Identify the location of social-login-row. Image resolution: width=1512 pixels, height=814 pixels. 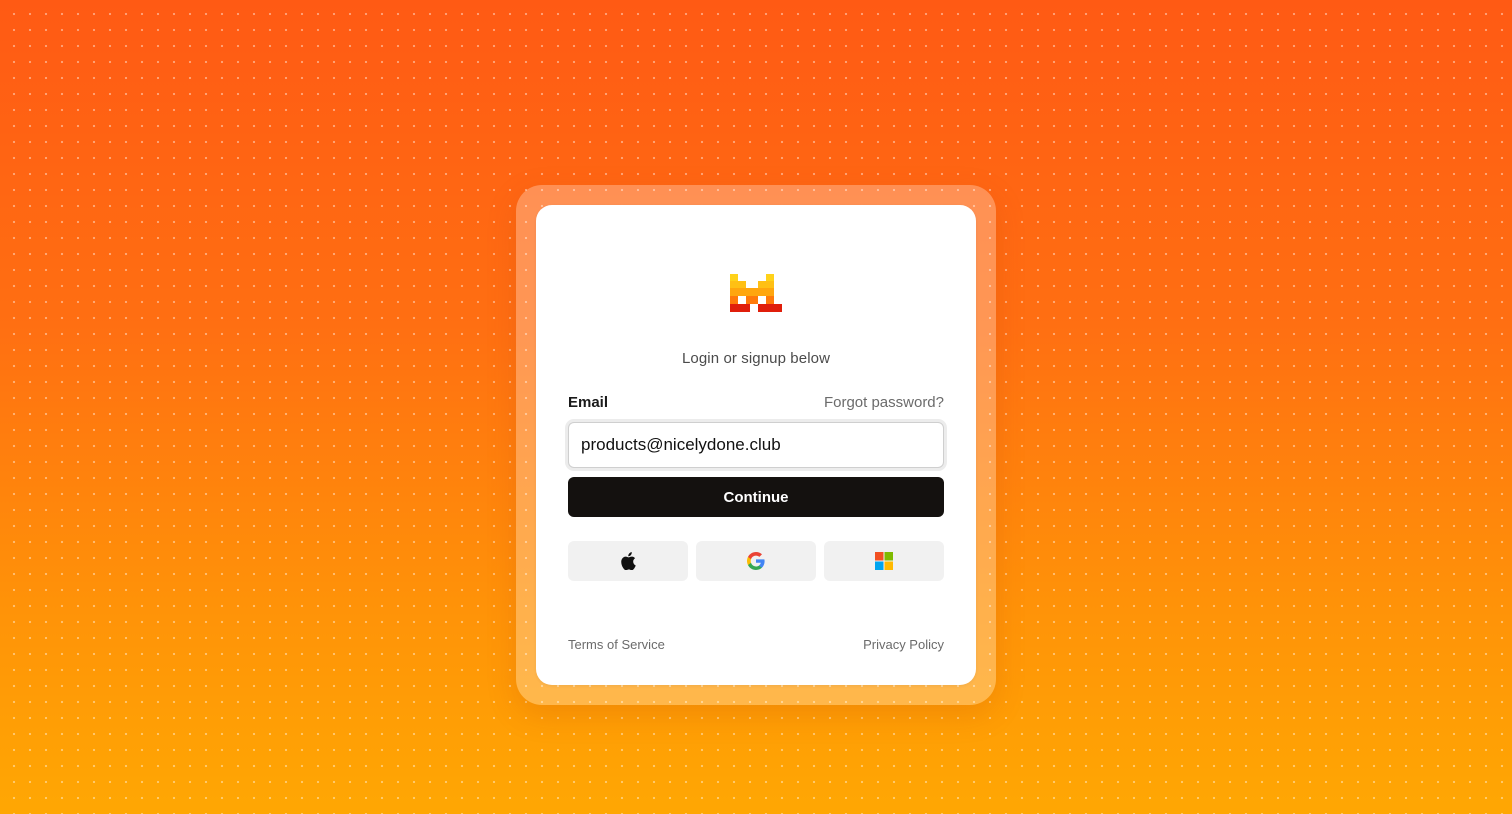
(756, 561).